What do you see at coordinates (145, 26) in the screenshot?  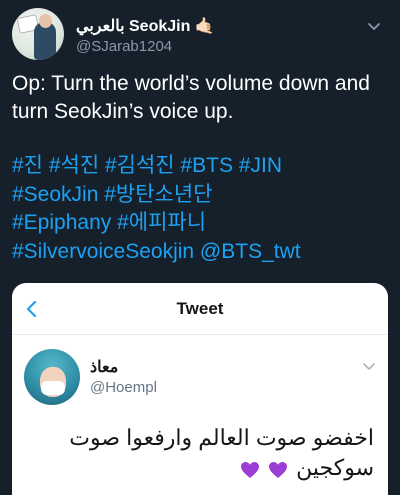 I see `author-display-name: بالعربي SeokJin 🤙🏻` at bounding box center [145, 26].